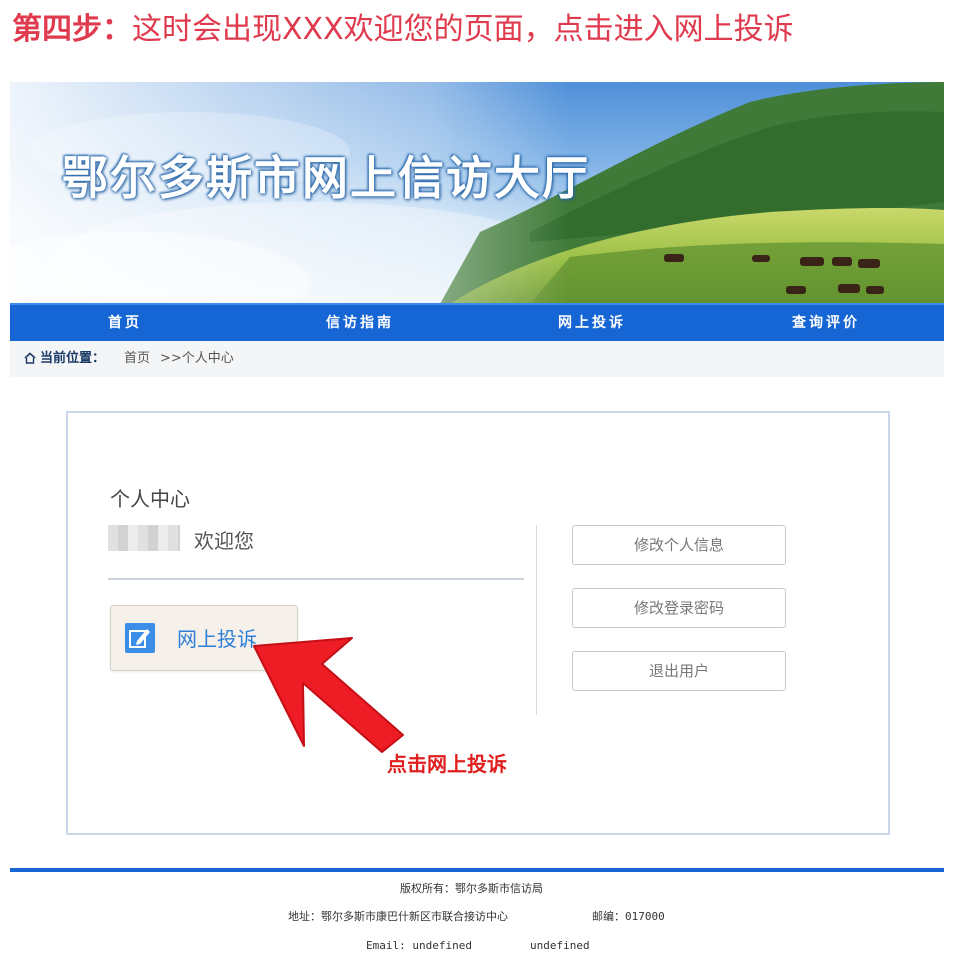 This screenshot has height=960, width=960. What do you see at coordinates (150, 499) in the screenshot?
I see `page-title: 个人中心` at bounding box center [150, 499].